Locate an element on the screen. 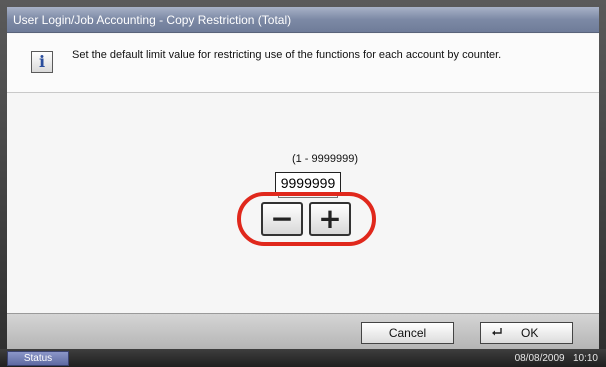  cancel-button: Cancel is located at coordinates (407, 333).